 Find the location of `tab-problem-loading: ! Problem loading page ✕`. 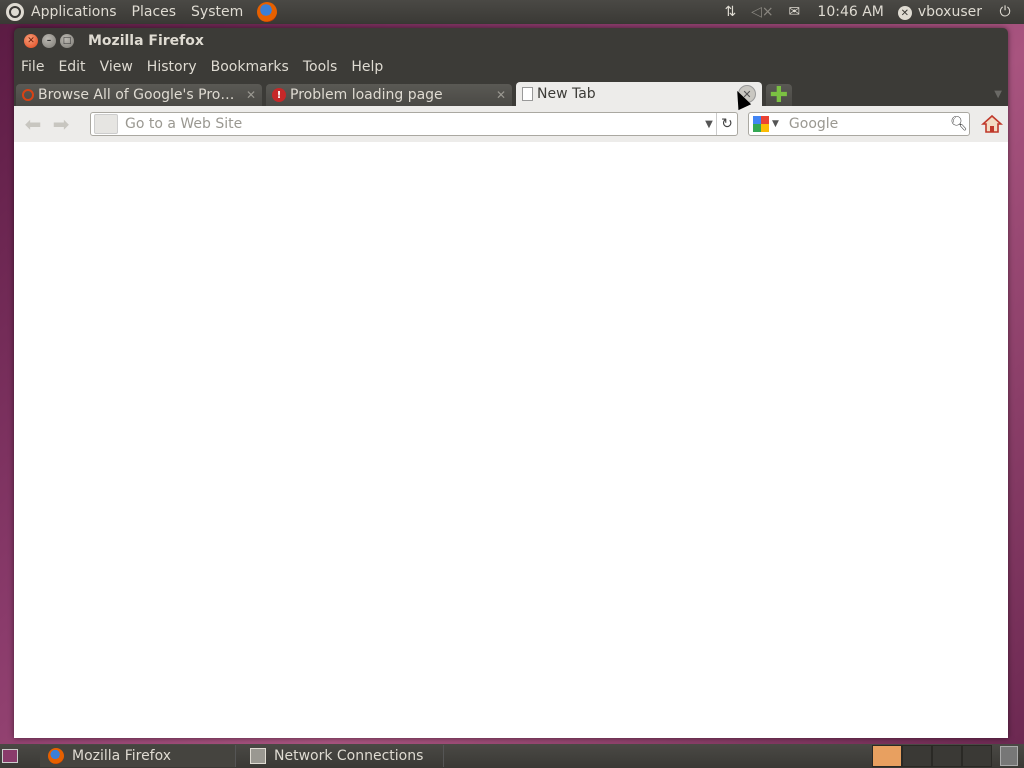

tab-problem-loading: ! Problem loading page ✕ is located at coordinates (389, 95).